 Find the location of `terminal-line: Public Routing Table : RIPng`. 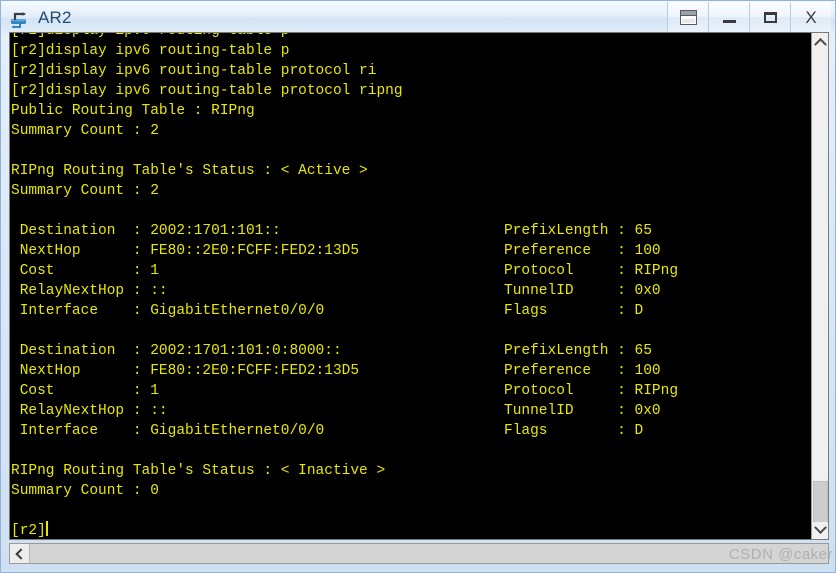

terminal-line: Public Routing Table : RIPng is located at coordinates (408, 111).